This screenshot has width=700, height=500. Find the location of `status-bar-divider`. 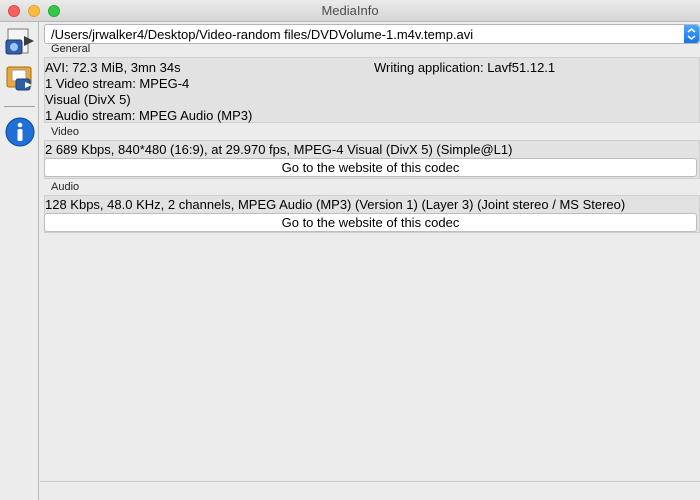

status-bar-divider is located at coordinates (370, 481).